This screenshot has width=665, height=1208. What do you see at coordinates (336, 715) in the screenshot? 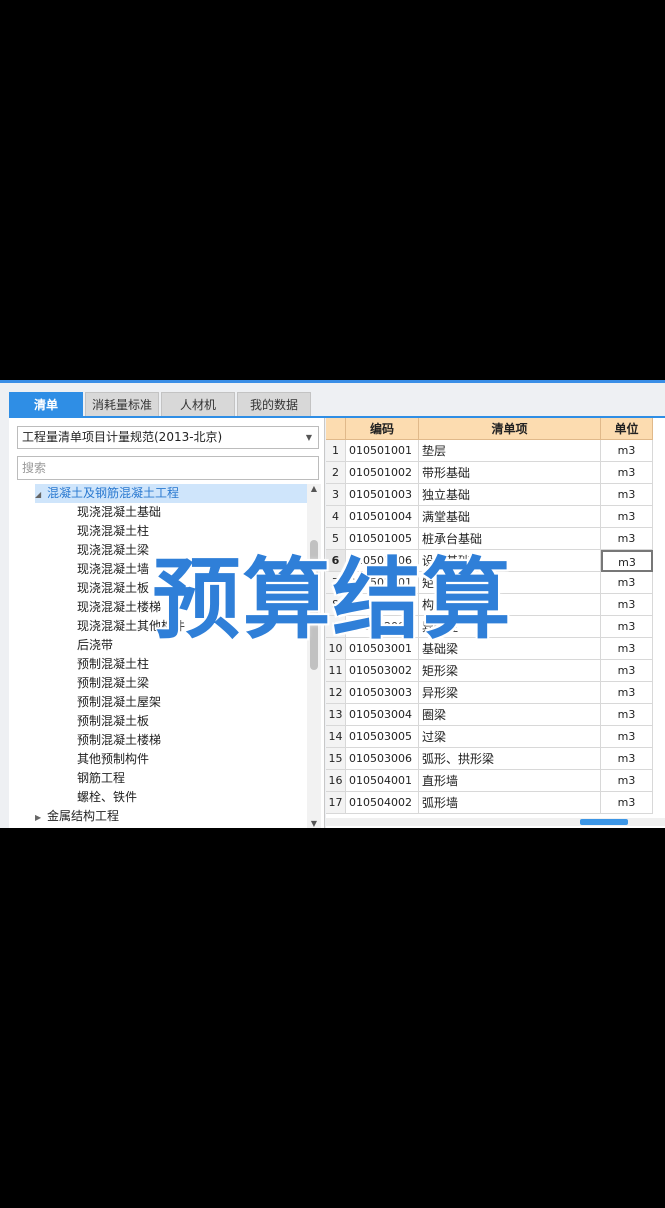
I see `cell-no: 13` at bounding box center [336, 715].